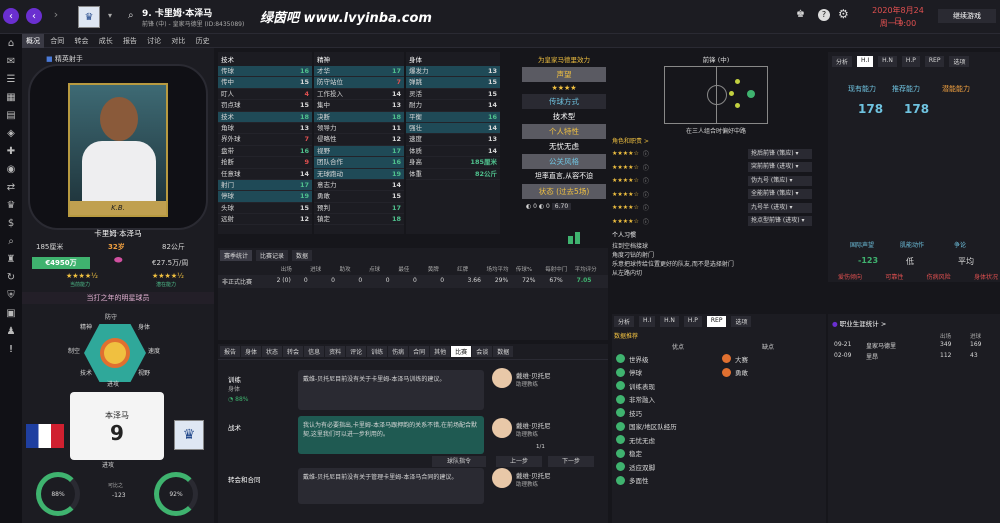 Image resolution: width=1000 pixels, height=523 pixels. I want to click on shield-icon: ⛨, so click(11, 295).